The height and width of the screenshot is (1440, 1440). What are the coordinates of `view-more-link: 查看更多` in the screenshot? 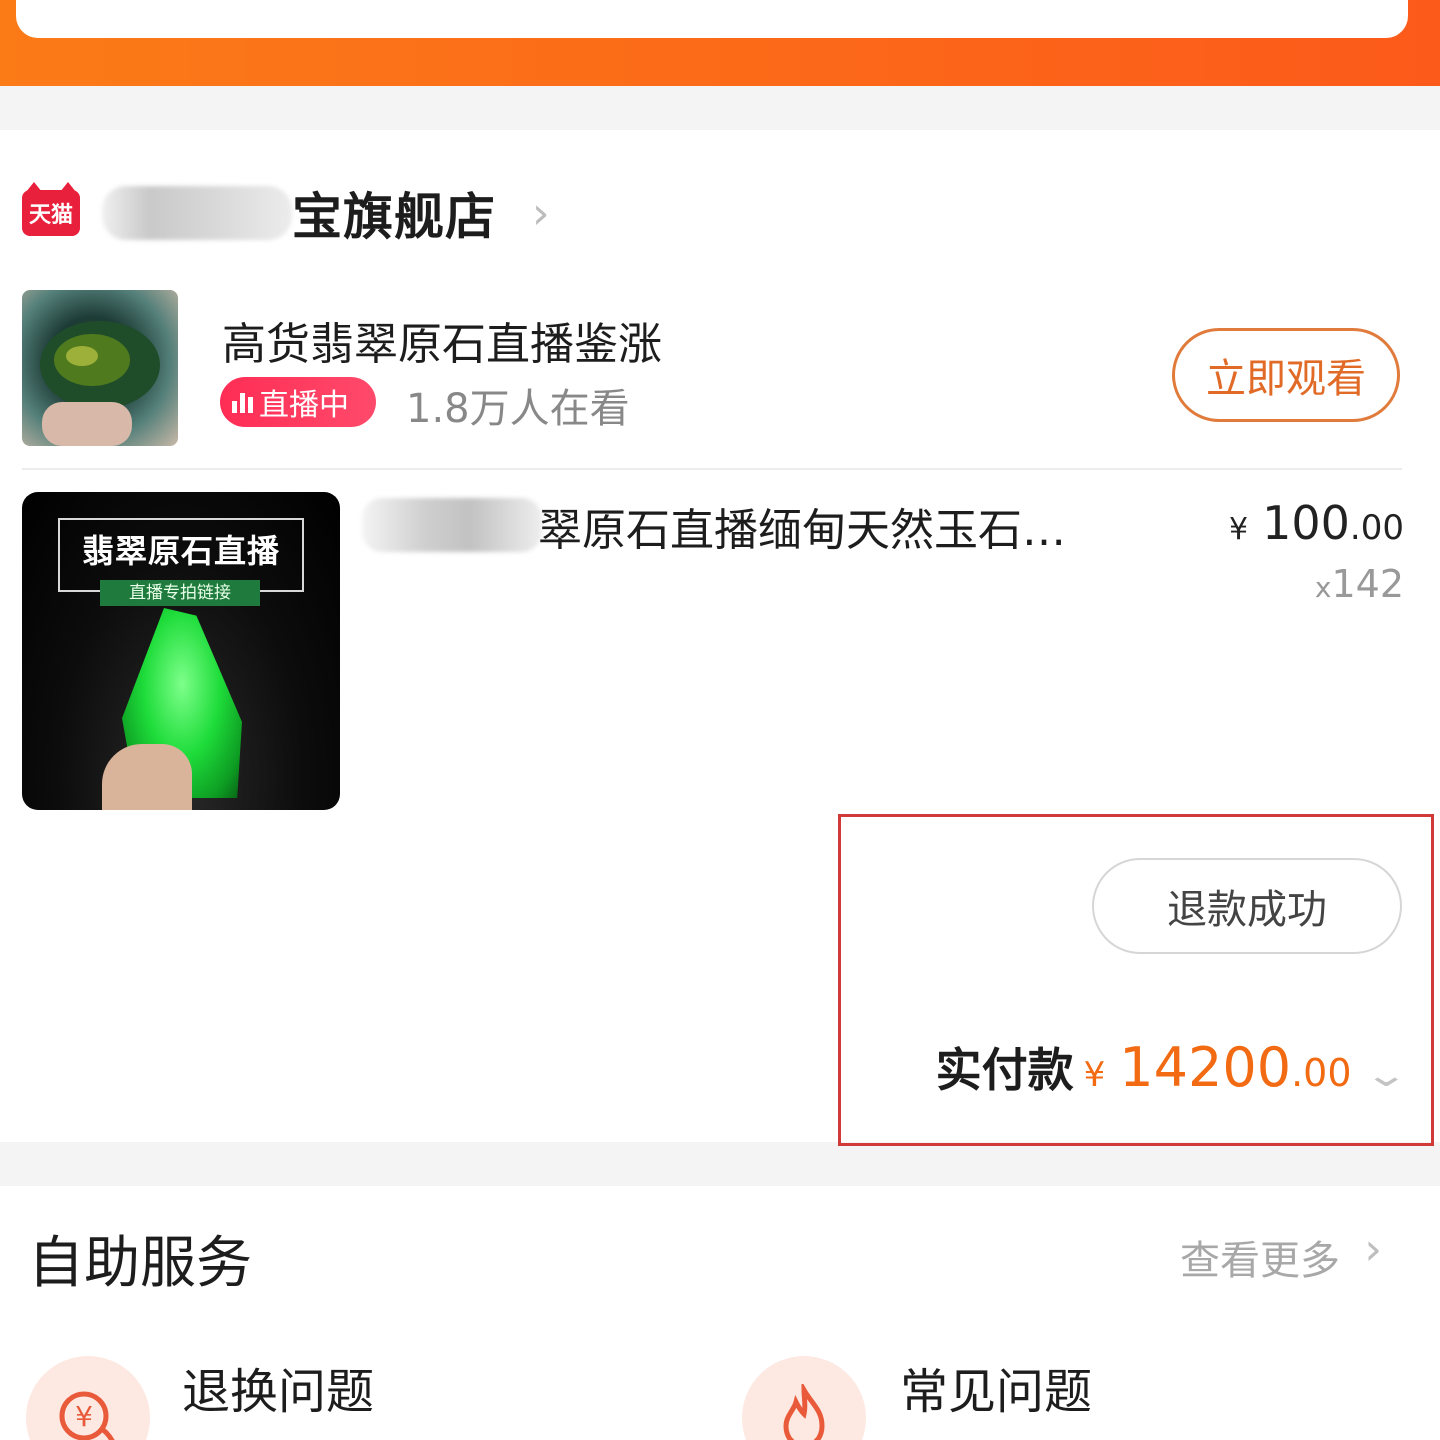 It's located at (1260, 1257).